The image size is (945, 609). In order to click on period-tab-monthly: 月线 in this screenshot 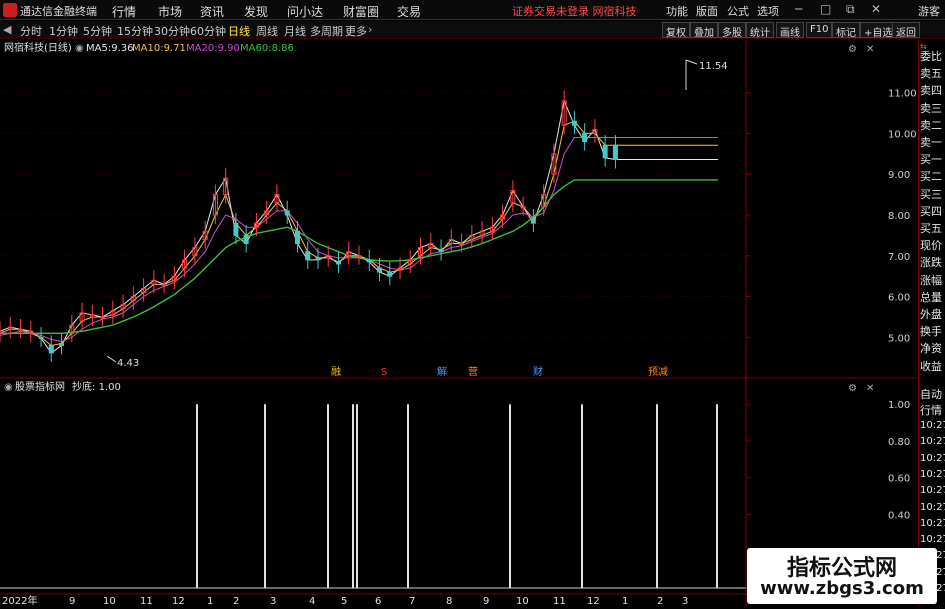, I will do `click(295, 31)`.